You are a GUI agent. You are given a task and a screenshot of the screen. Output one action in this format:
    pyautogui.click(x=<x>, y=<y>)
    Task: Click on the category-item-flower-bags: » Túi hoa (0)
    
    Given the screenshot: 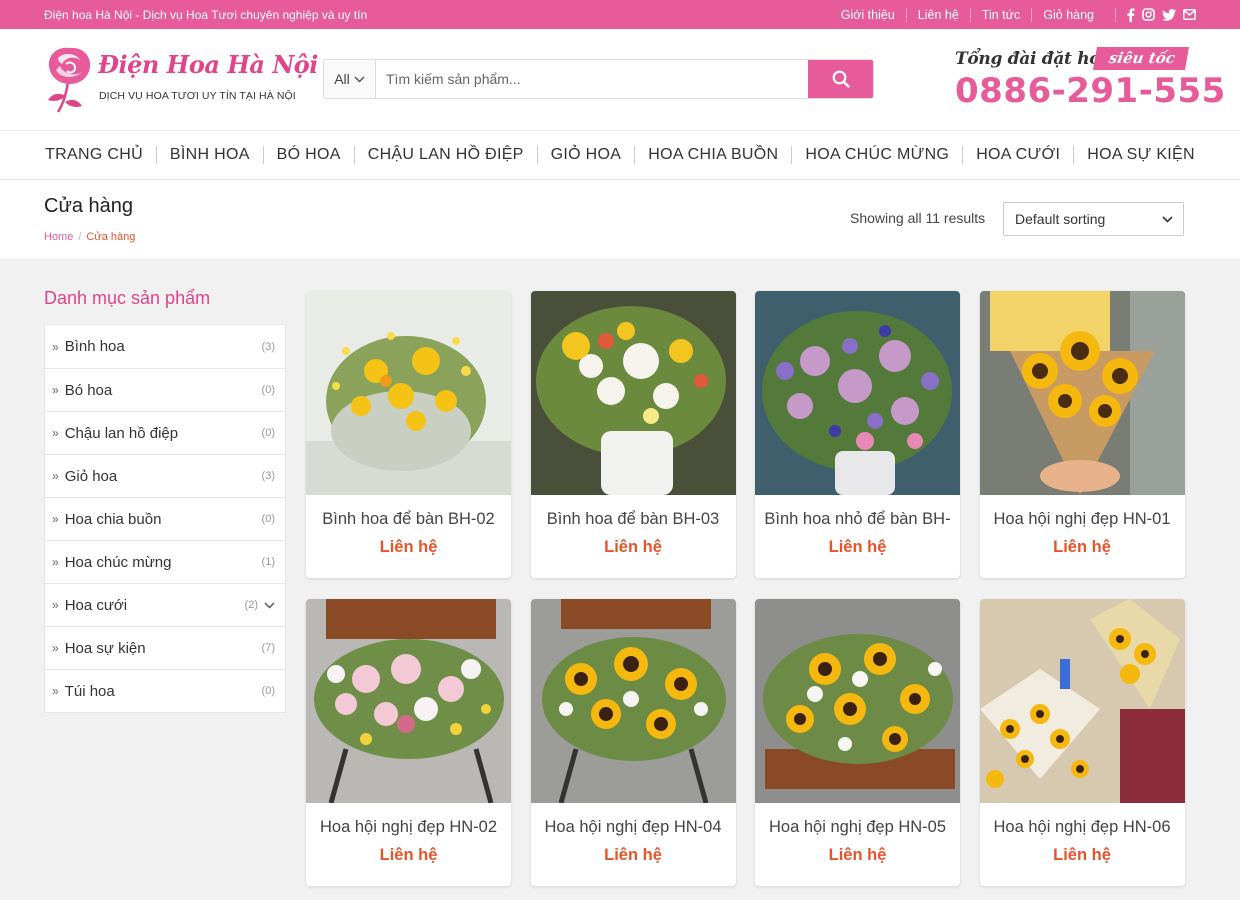 What is the action you would take?
    pyautogui.click(x=165, y=690)
    